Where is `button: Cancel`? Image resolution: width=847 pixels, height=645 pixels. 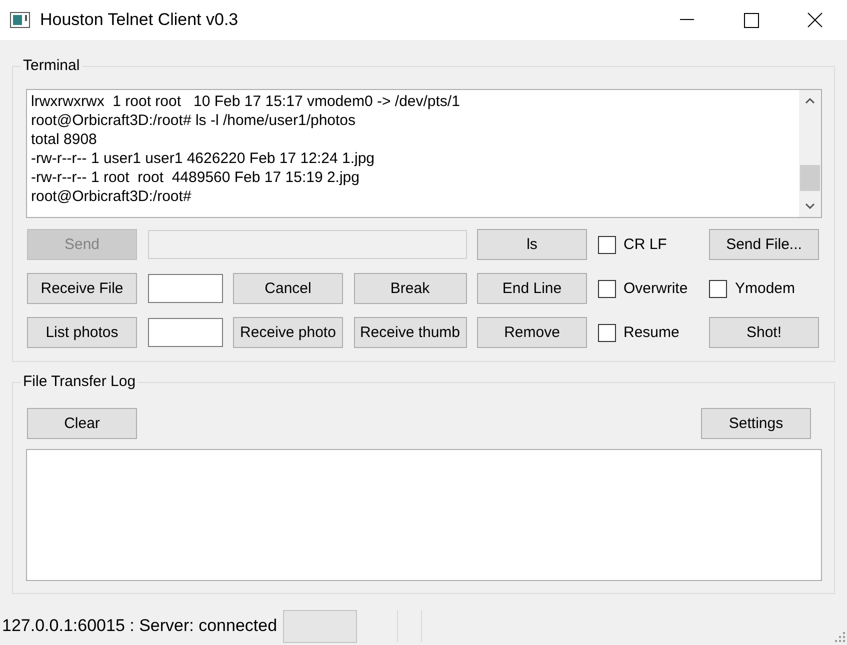
button: Cancel is located at coordinates (288, 288).